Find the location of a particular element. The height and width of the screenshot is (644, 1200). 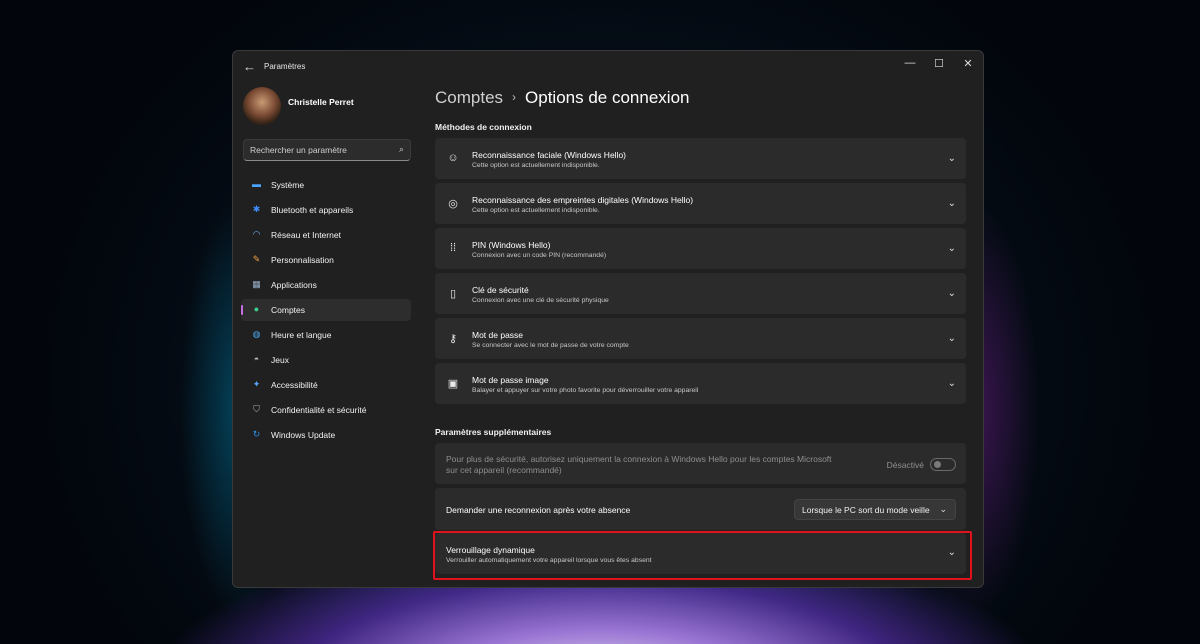

sidebar-item: ▦ Applications is located at coordinates (326, 285).